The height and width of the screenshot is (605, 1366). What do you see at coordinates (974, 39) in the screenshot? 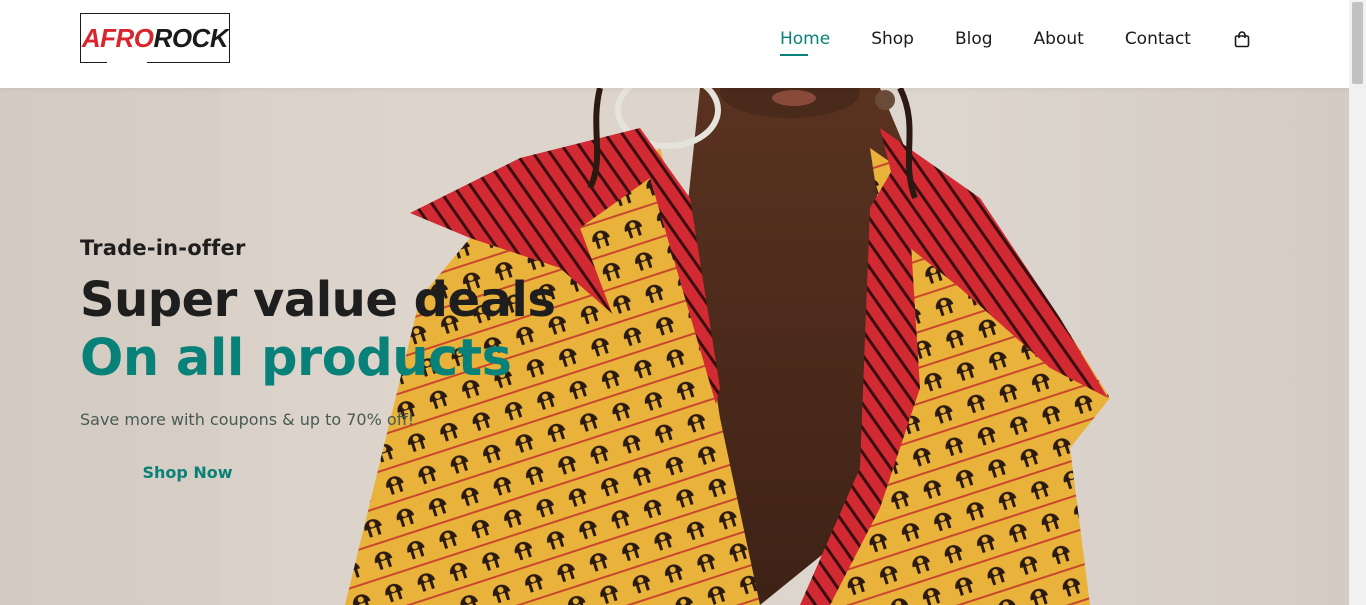
I see `nav-blog: Blog` at bounding box center [974, 39].